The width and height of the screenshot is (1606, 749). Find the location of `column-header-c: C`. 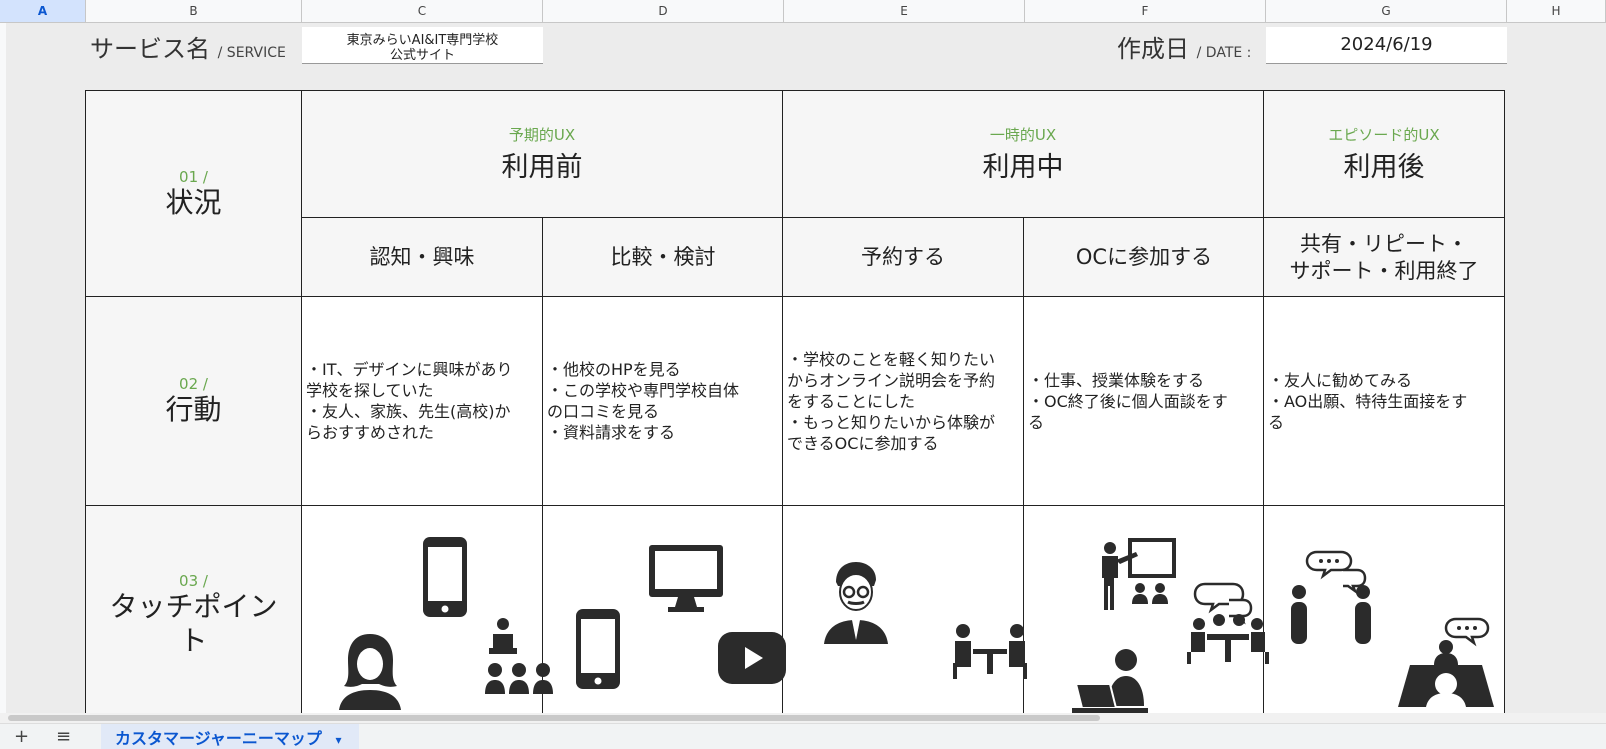

column-header-c: C is located at coordinates (422, 11).